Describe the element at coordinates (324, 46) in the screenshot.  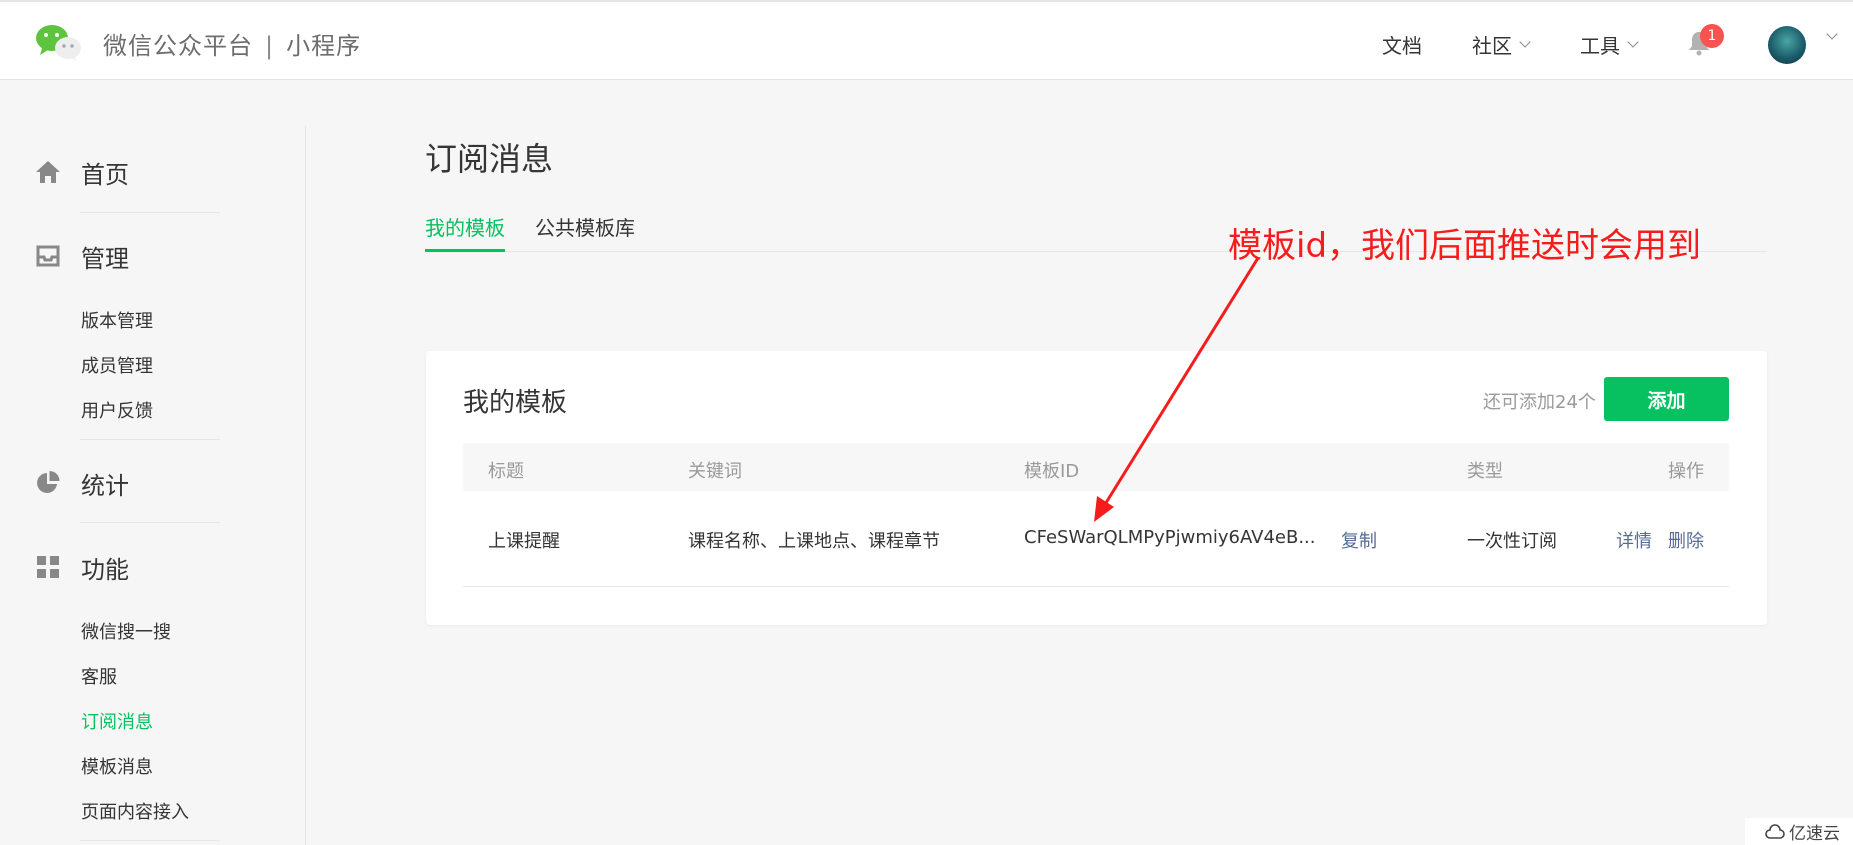
I see `product-name: 小程序` at that location.